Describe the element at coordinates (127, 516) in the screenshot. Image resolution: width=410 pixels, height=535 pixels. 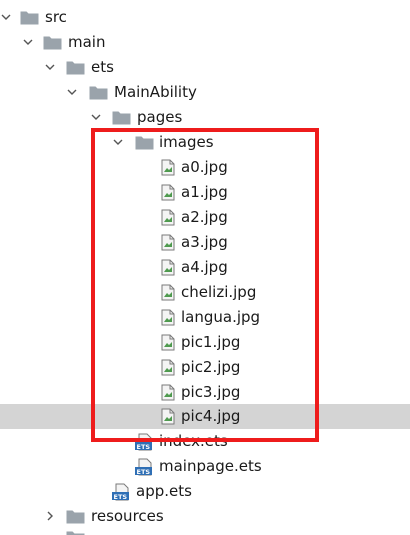
I see `tree-item-label: resources` at that location.